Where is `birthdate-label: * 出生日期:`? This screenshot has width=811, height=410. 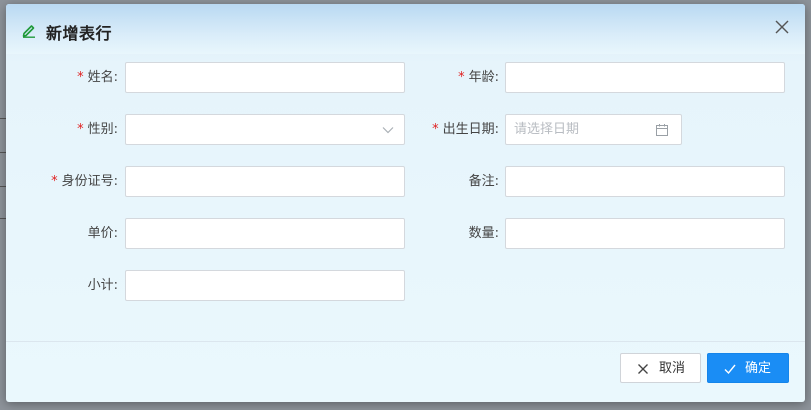
birthdate-label: * 出生日期: is located at coordinates (444, 129).